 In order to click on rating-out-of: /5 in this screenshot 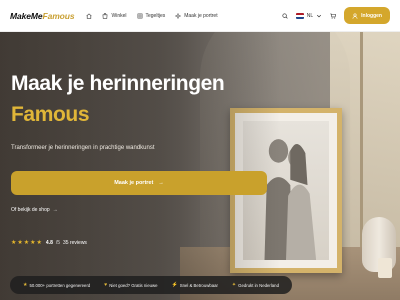, I will do `click(58, 242)`.